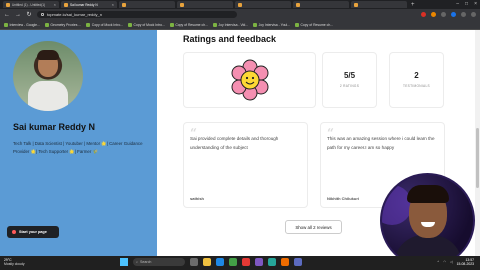  Describe the element at coordinates (448, 14) in the screenshot. I see `extensions-area` at that location.